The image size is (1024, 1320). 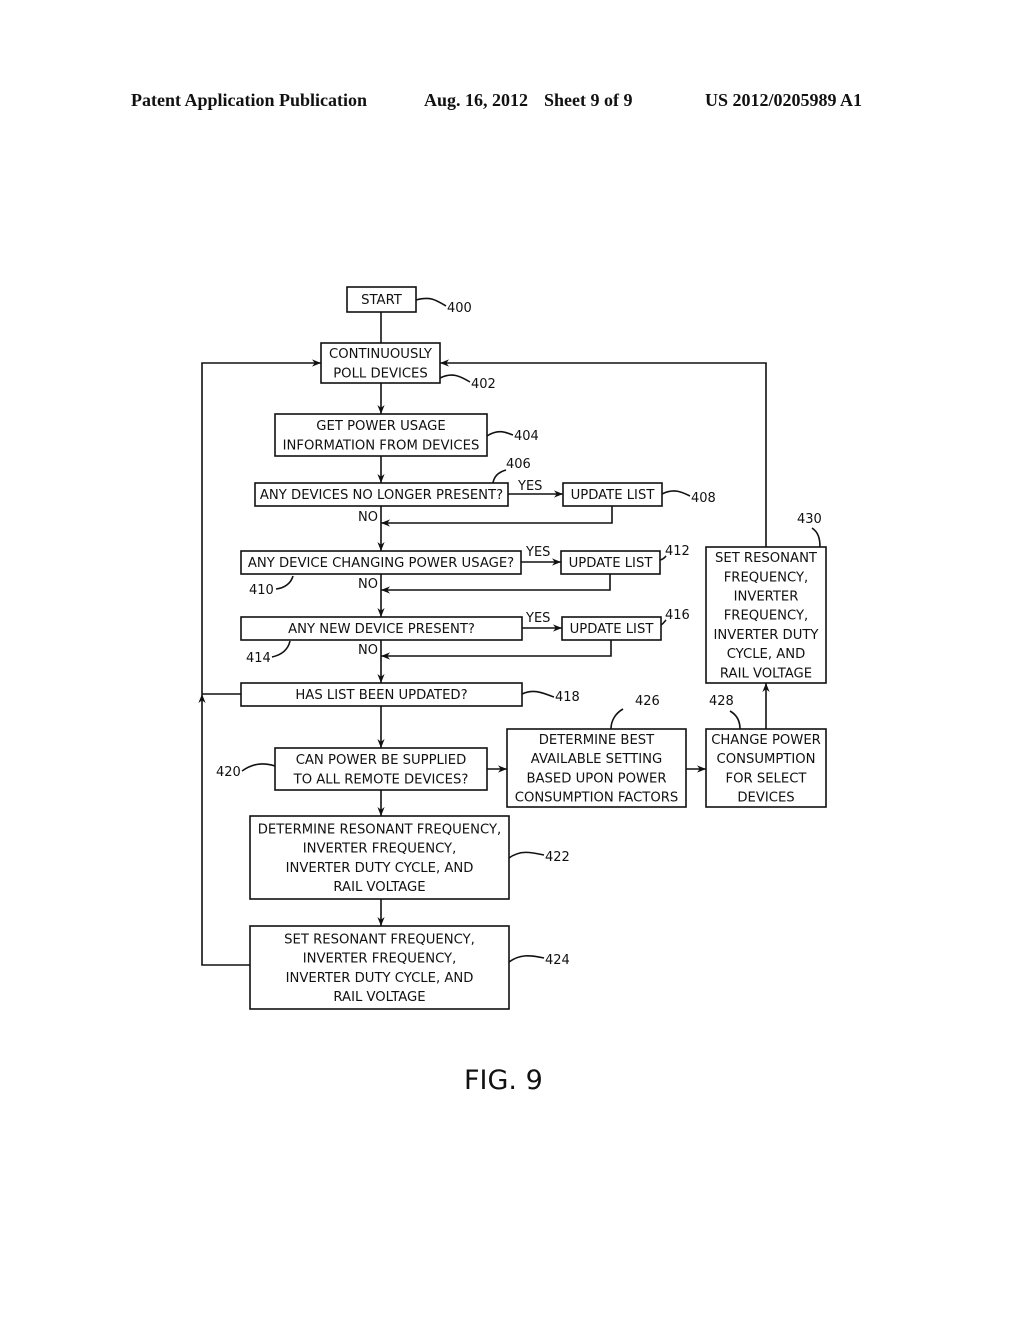 What do you see at coordinates (381, 779) in the screenshot?
I see `box-text-line: TO ALL REMOTE DEVICES?` at bounding box center [381, 779].